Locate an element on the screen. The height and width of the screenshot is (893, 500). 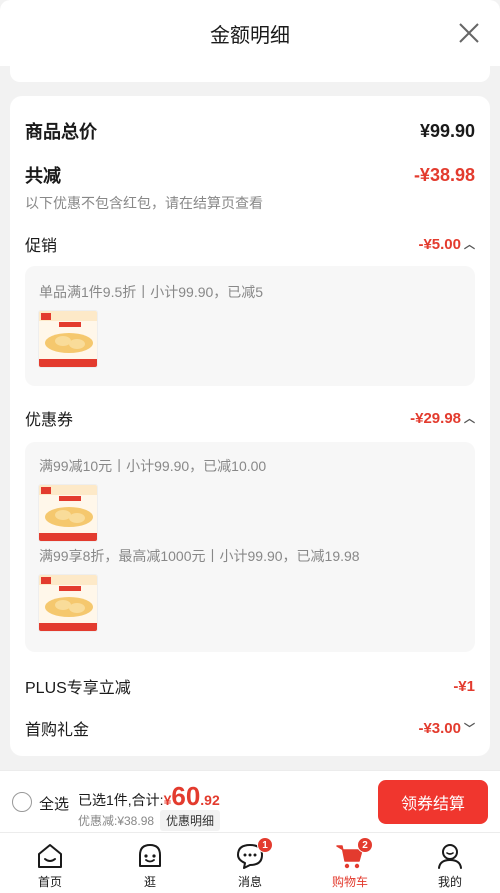
total-reduce-row: 共减 -¥38.98 is located at coordinates (250, 175).